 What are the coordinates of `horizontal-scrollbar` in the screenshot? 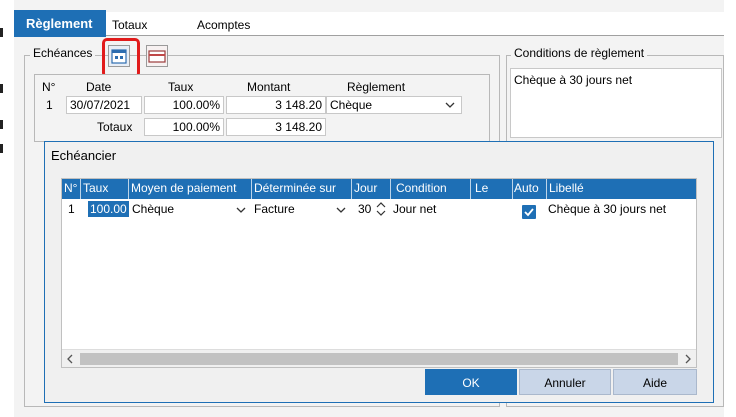 It's located at (379, 358).